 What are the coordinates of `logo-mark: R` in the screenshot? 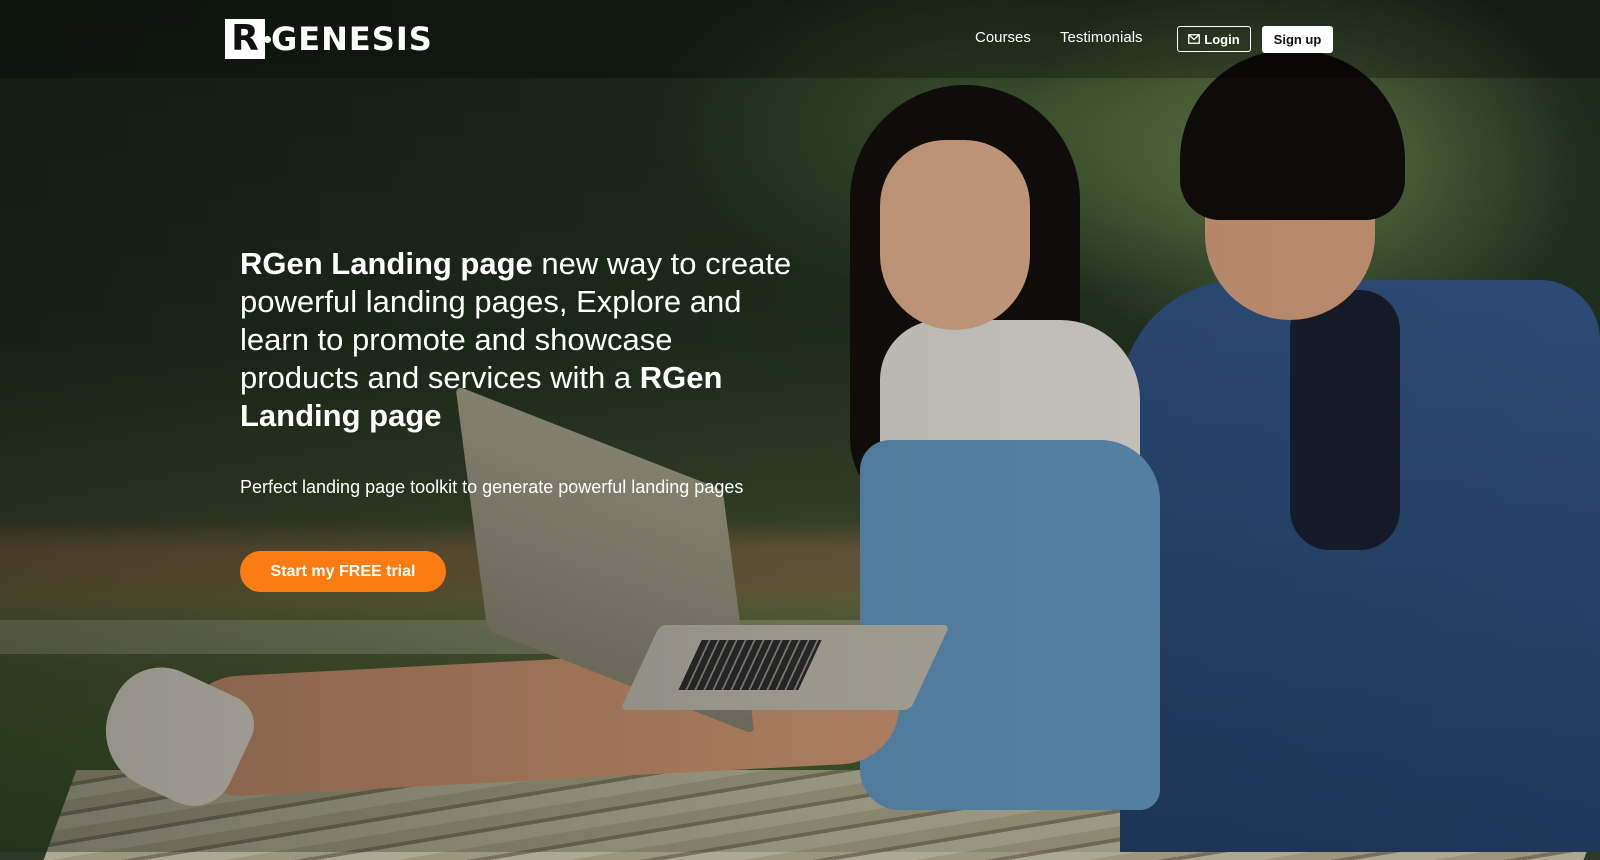 It's located at (248, 38).